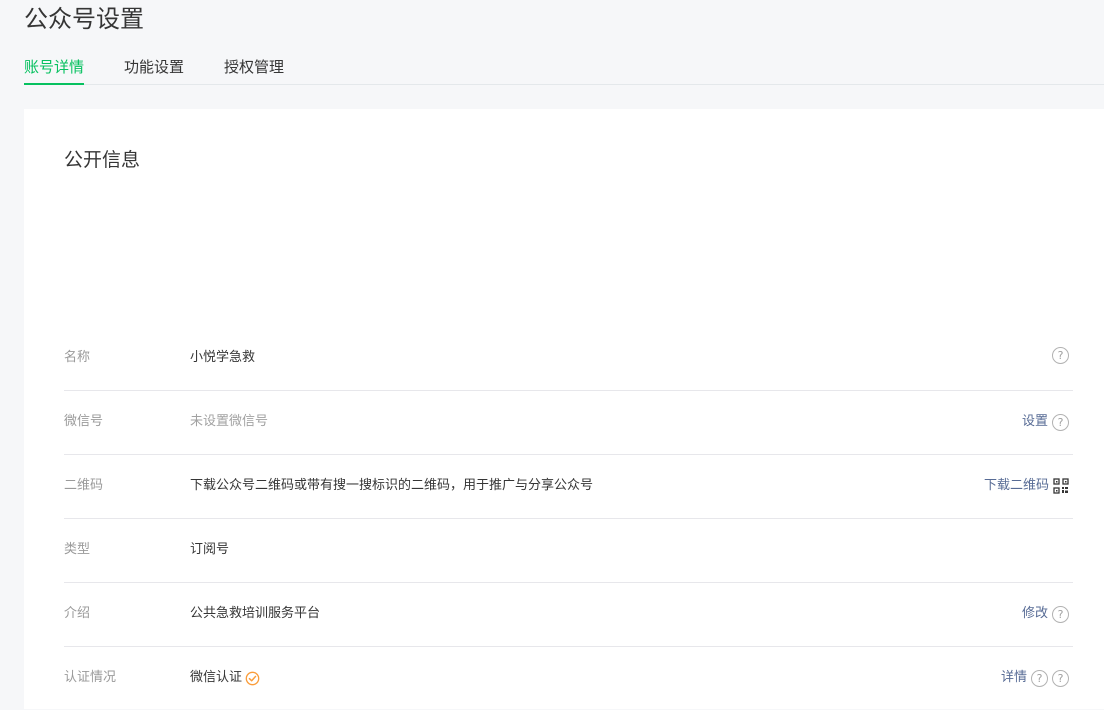 This screenshot has height=710, width=1104. I want to click on row-actions: 设置 ?, so click(1045, 422).